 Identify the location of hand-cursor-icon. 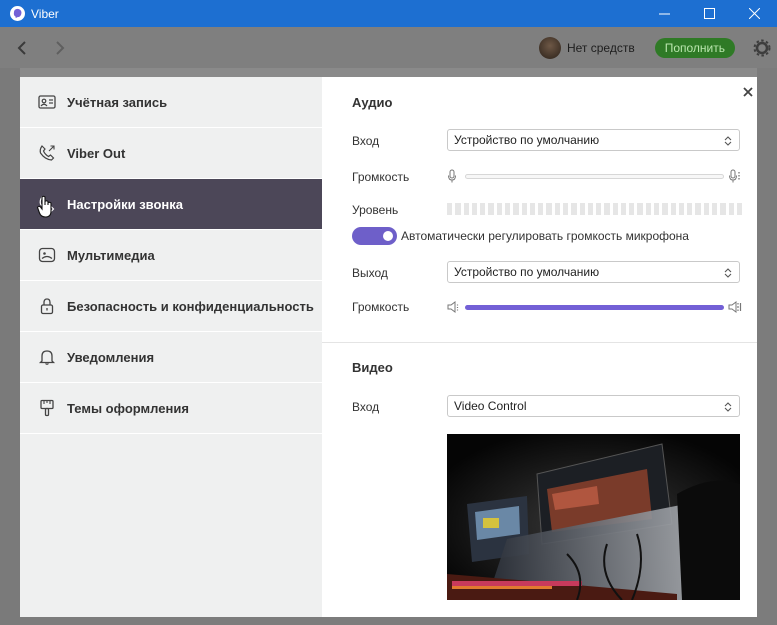
(44, 206).